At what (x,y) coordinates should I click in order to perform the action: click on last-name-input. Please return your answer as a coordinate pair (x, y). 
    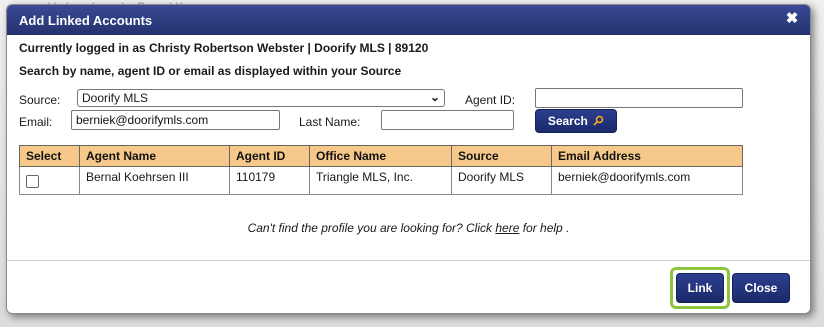
    Looking at the image, I should click on (447, 120).